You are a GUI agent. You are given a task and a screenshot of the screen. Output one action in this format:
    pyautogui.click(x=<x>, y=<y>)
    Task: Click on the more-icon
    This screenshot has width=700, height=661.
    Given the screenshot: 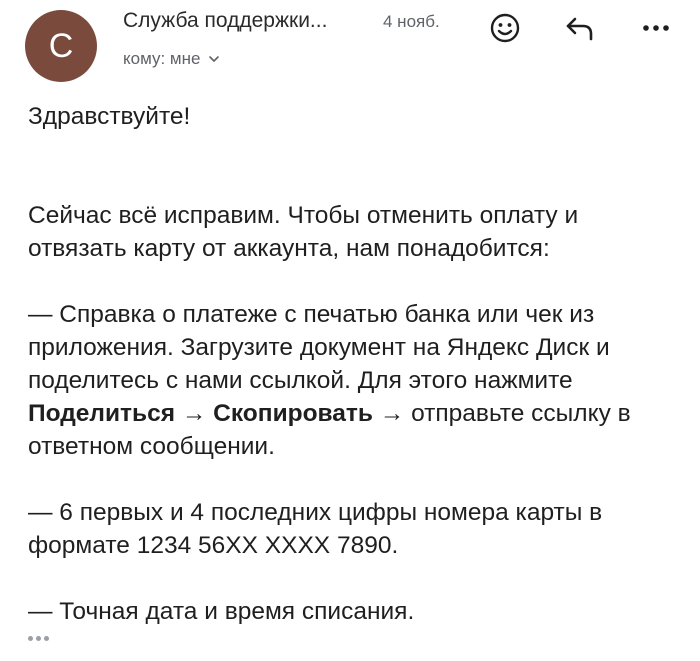 What is the action you would take?
    pyautogui.click(x=656, y=28)
    